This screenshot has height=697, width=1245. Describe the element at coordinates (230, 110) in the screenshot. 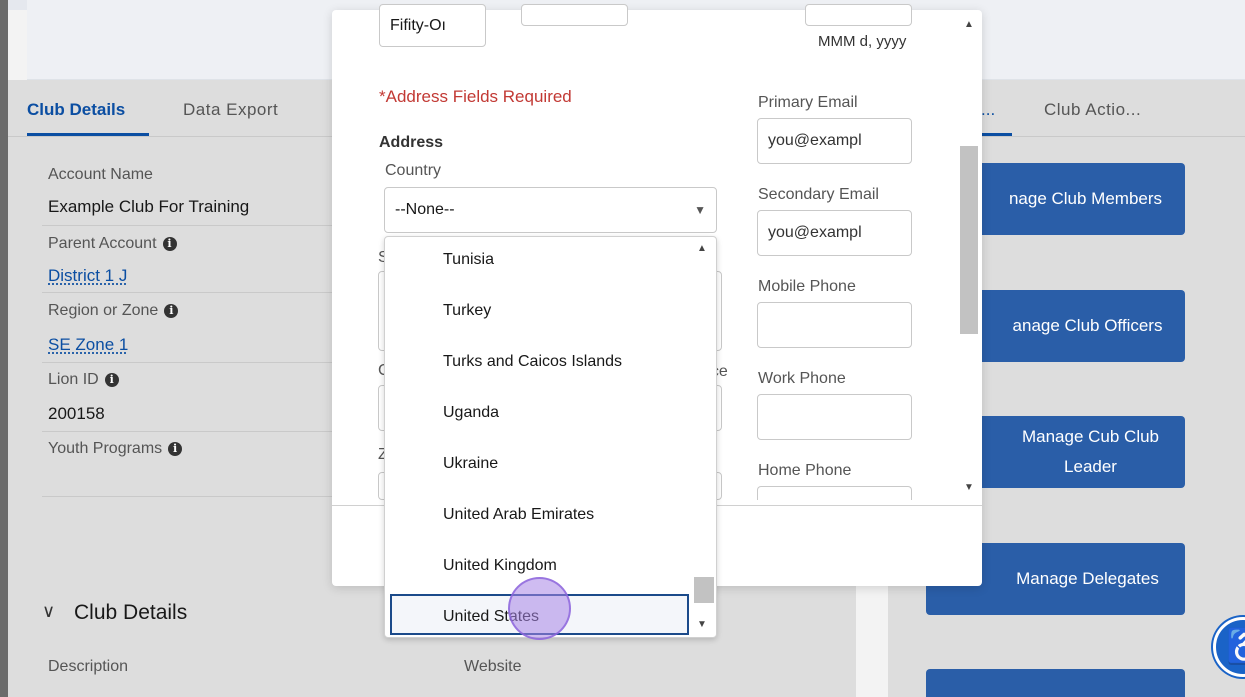

I see `tab-data-export: Data Export` at that location.